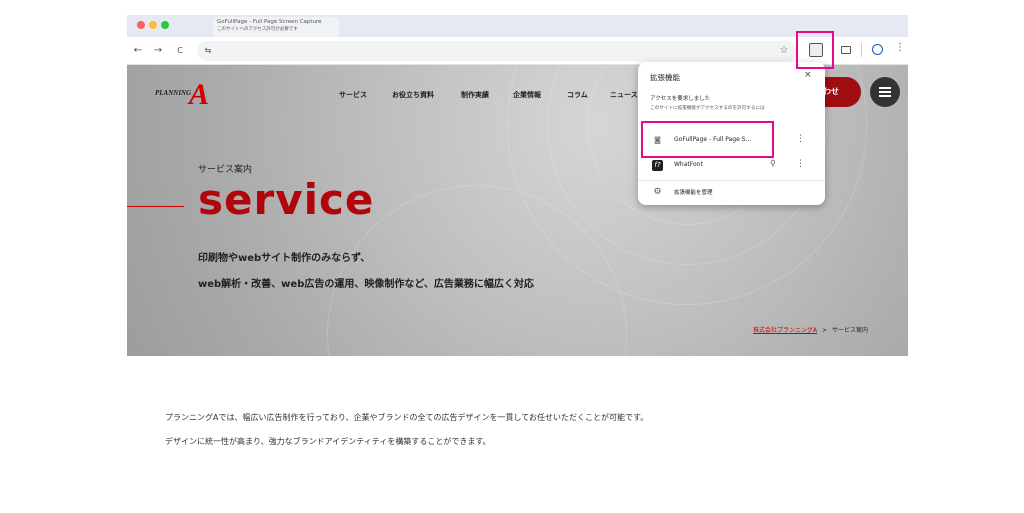  Describe the element at coordinates (173, 93) in the screenshot. I see `logo-text: PLANNING` at that location.